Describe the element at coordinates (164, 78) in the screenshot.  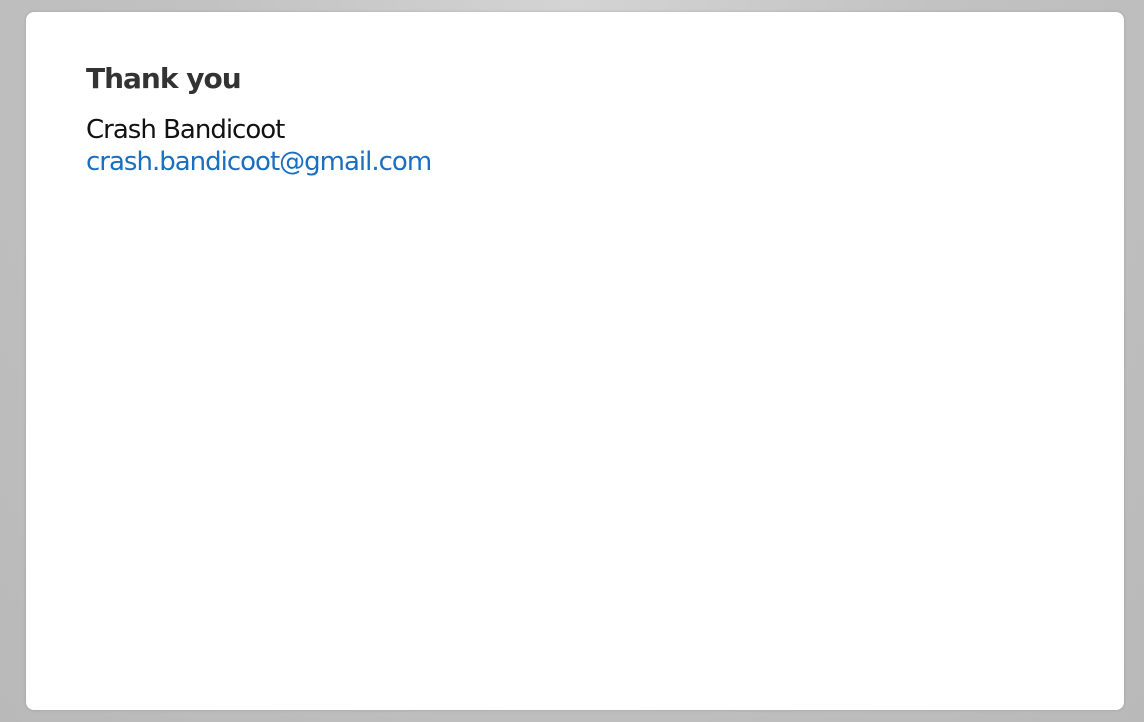
I see `thank-you-heading: Thank you` at that location.